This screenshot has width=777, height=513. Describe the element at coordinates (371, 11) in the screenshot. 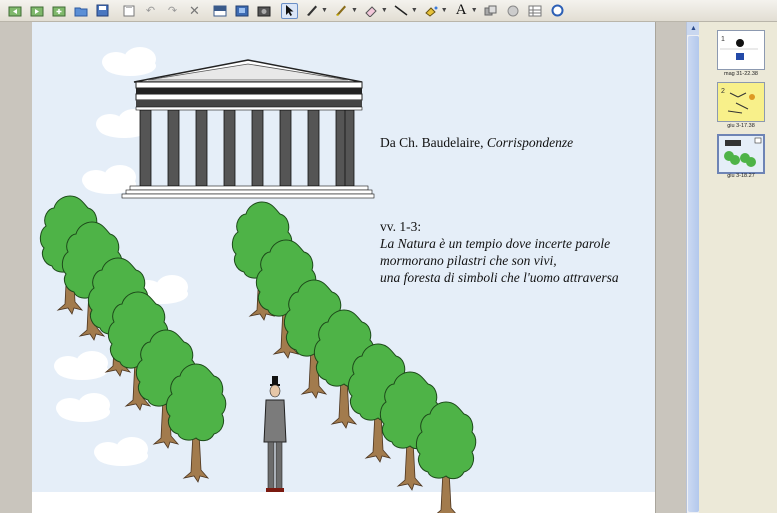

I see `eraser-icon` at that location.